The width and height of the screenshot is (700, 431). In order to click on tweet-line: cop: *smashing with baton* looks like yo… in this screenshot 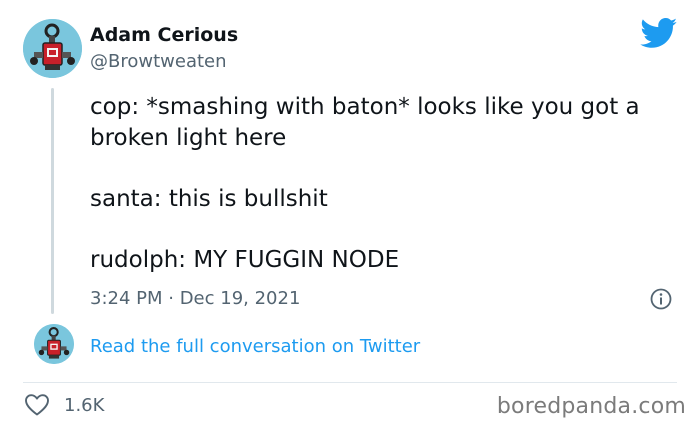, I will do `click(365, 122)`.